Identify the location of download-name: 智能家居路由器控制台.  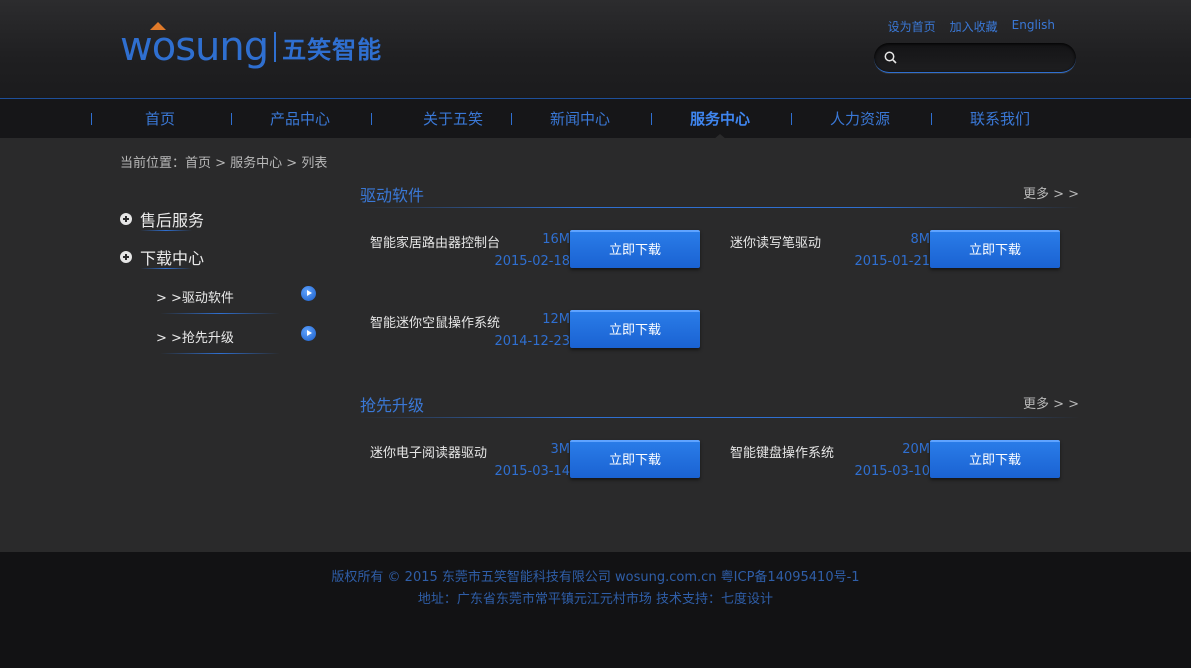
(435, 243).